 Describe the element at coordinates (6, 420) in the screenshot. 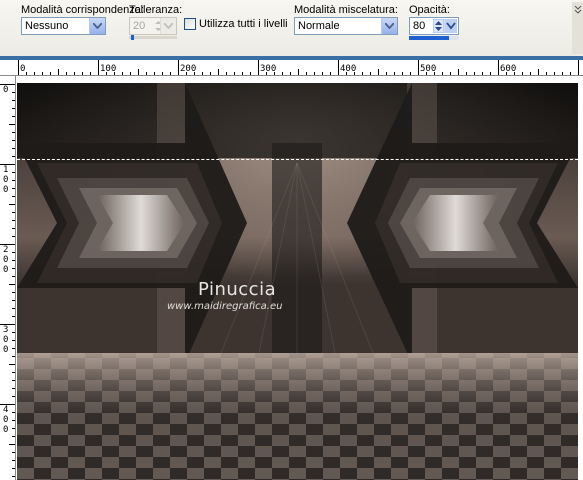

I see `ruler-label: 4 0 0` at that location.